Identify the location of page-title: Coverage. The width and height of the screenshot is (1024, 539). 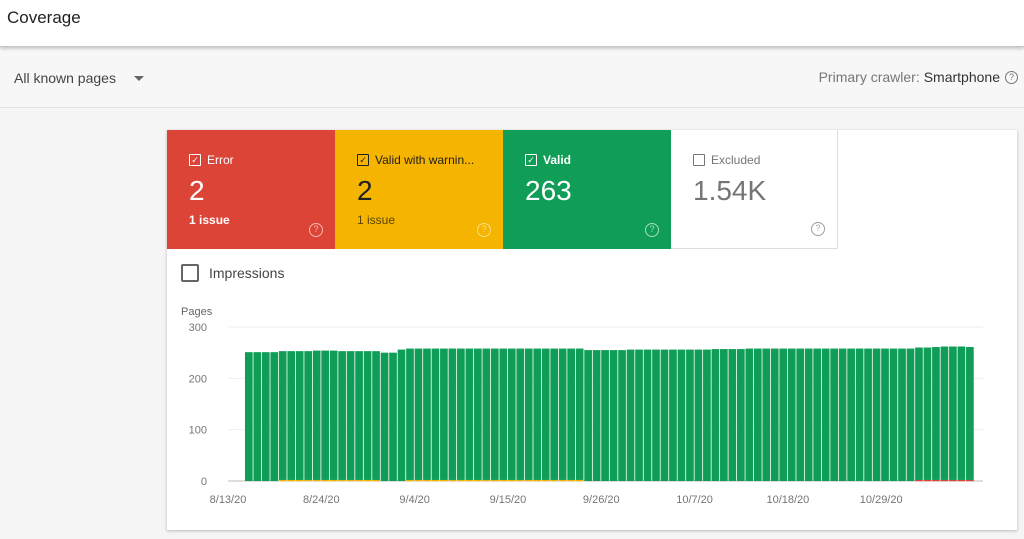
(44, 17).